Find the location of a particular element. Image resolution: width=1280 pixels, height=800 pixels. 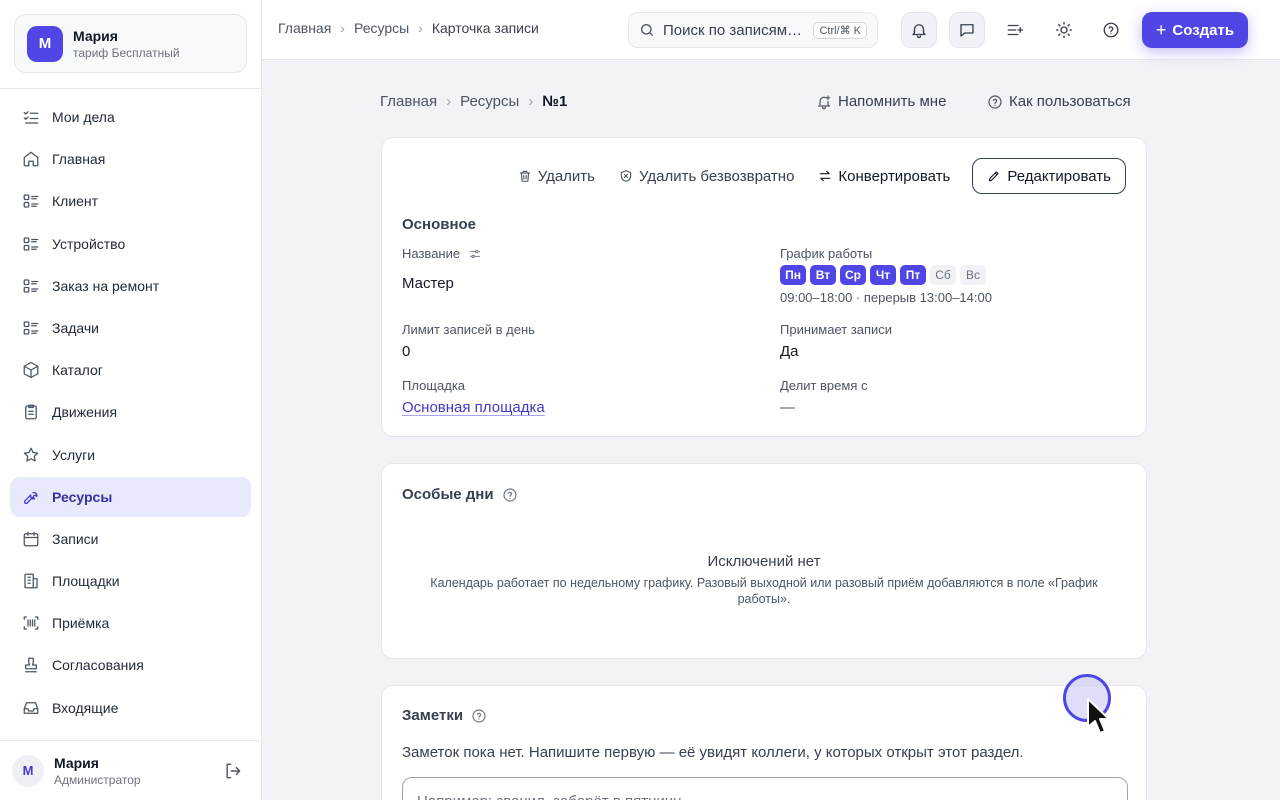

sun-icon is located at coordinates (1064, 30).